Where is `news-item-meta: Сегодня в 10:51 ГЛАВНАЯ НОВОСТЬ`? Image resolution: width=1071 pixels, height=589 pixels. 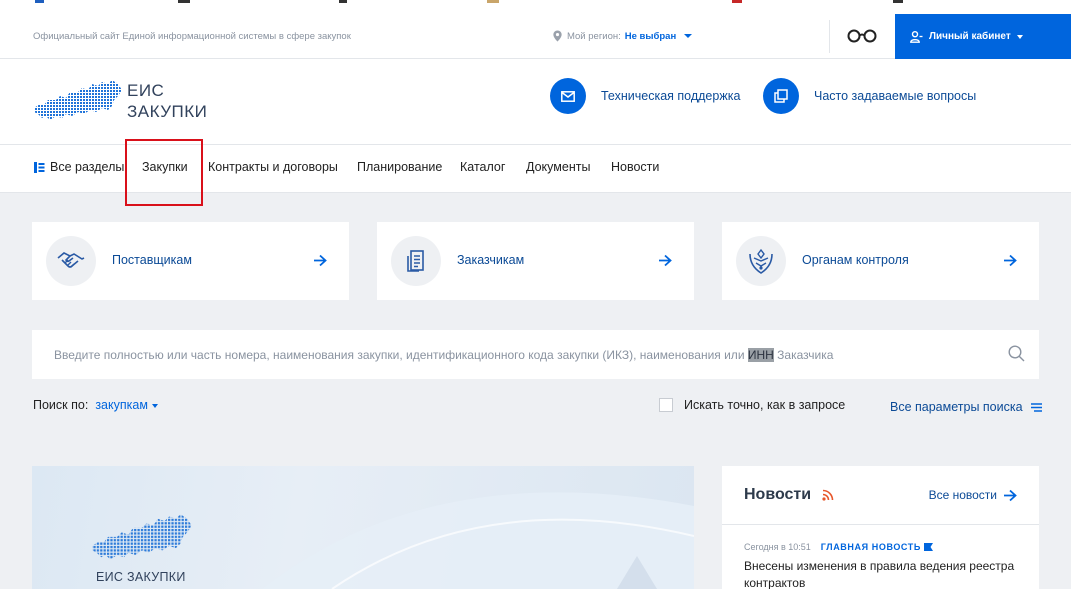 news-item-meta: Сегодня в 10:51 ГЛАВНАЯ НОВОСТЬ is located at coordinates (838, 547).